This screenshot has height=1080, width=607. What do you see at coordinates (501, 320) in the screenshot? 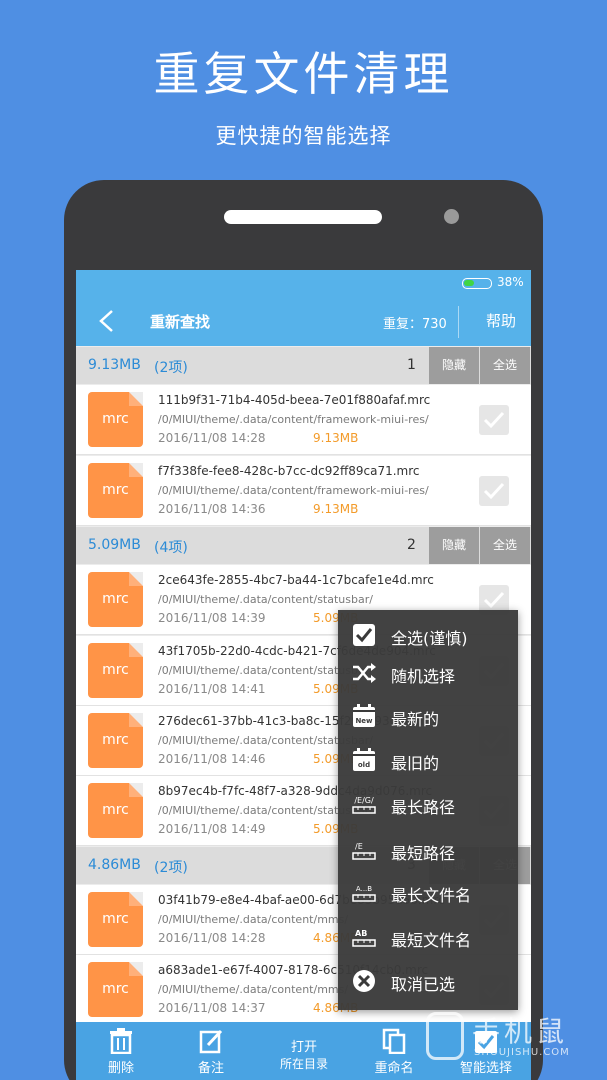
I see `help-button: 帮助` at bounding box center [501, 320].